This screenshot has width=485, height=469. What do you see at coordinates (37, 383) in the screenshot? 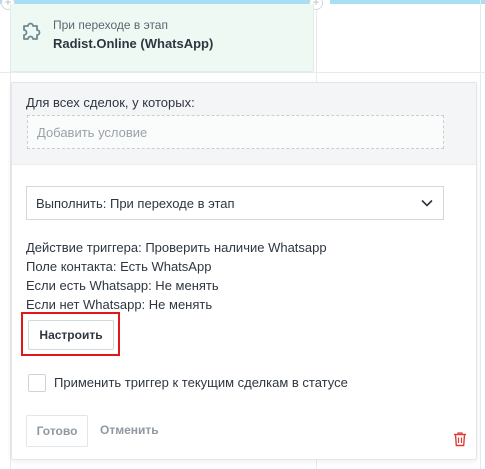
I see `apply-to-current-checkbox` at bounding box center [37, 383].